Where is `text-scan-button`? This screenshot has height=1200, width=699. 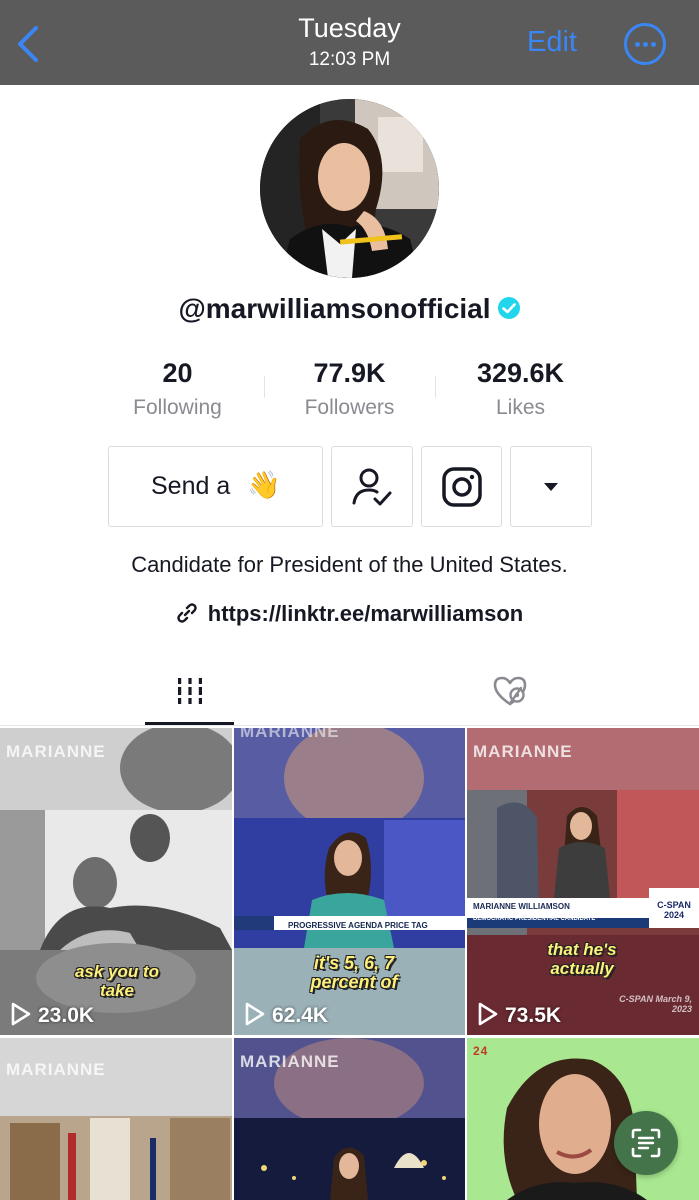 text-scan-button is located at coordinates (646, 1143).